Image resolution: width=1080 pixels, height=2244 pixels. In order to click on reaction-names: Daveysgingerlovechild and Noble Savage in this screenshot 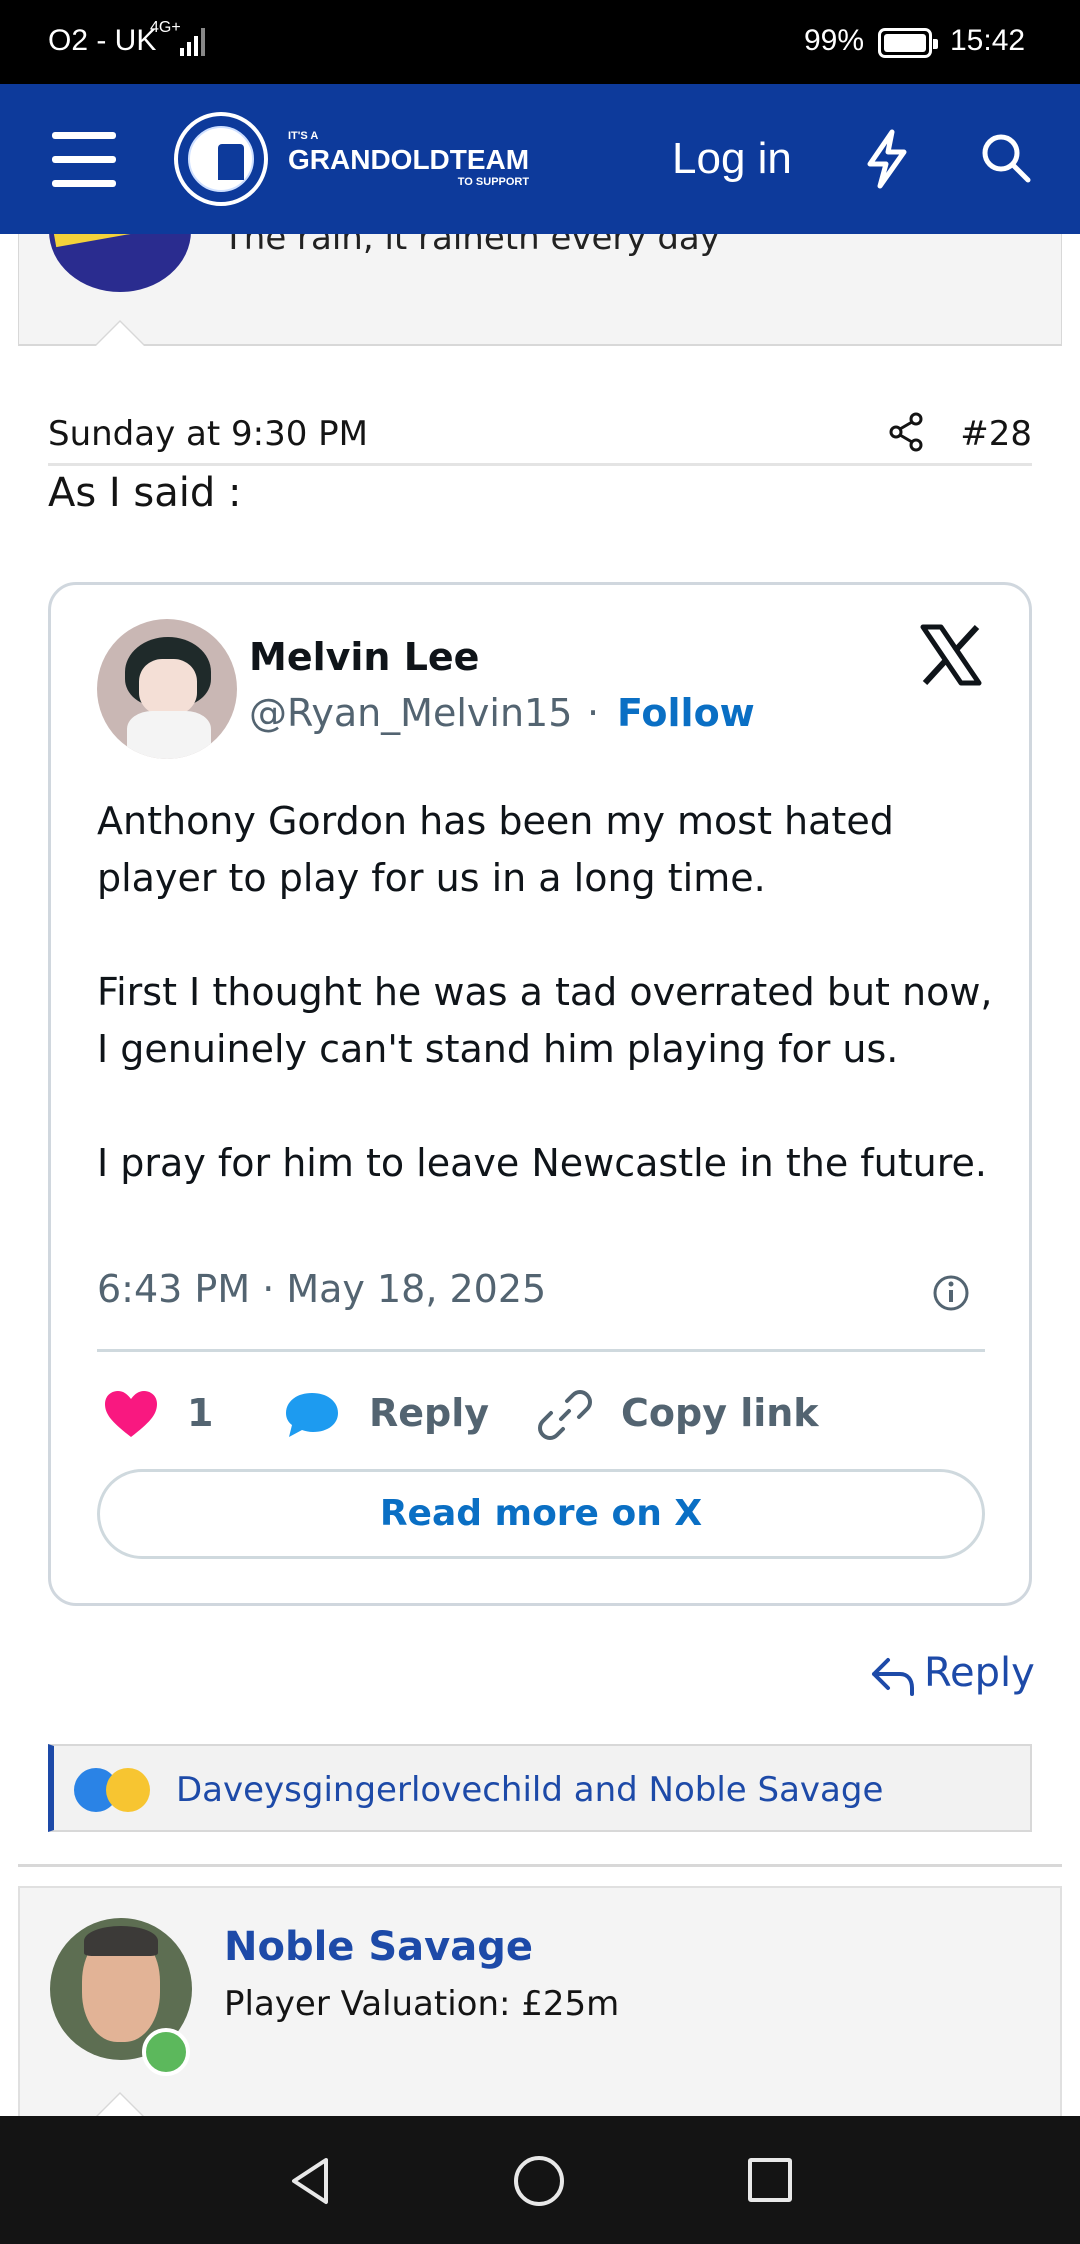, I will do `click(529, 1790)`.